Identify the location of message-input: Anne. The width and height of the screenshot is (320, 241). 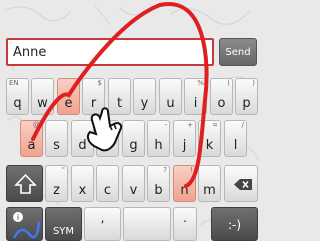
(110, 52).